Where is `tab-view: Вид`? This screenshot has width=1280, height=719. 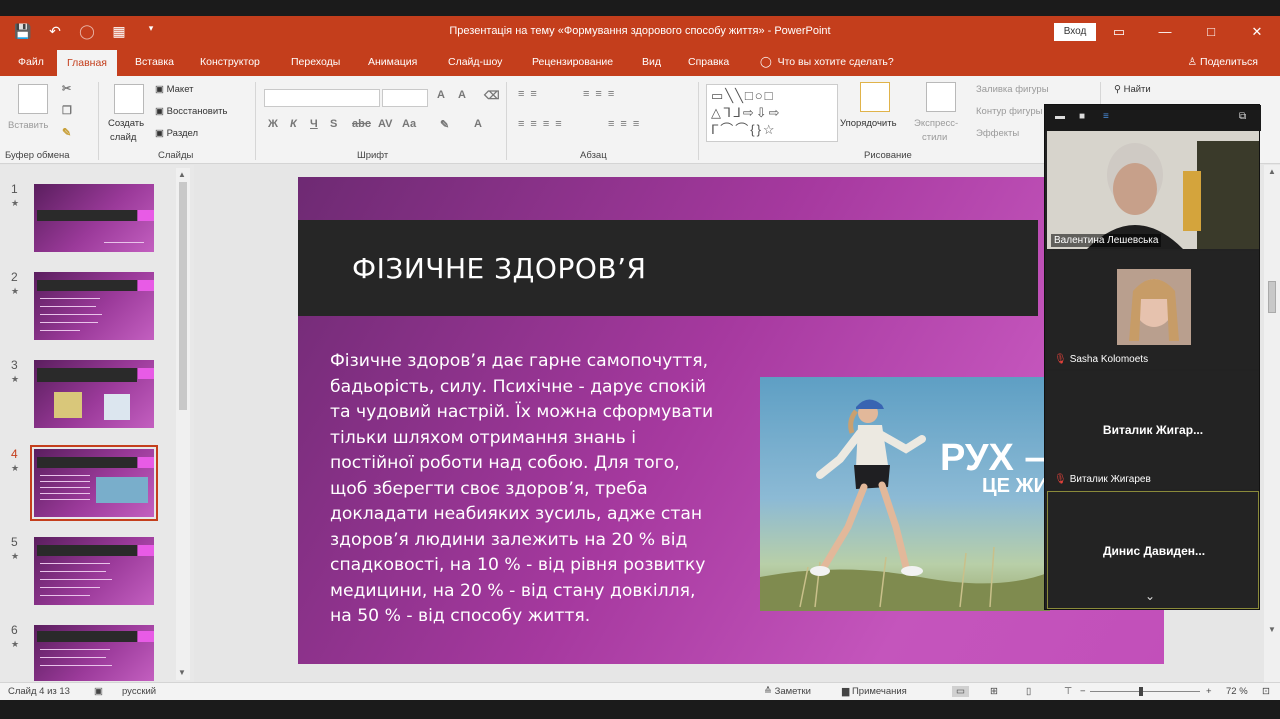
tab-view: Вид is located at coordinates (651, 62).